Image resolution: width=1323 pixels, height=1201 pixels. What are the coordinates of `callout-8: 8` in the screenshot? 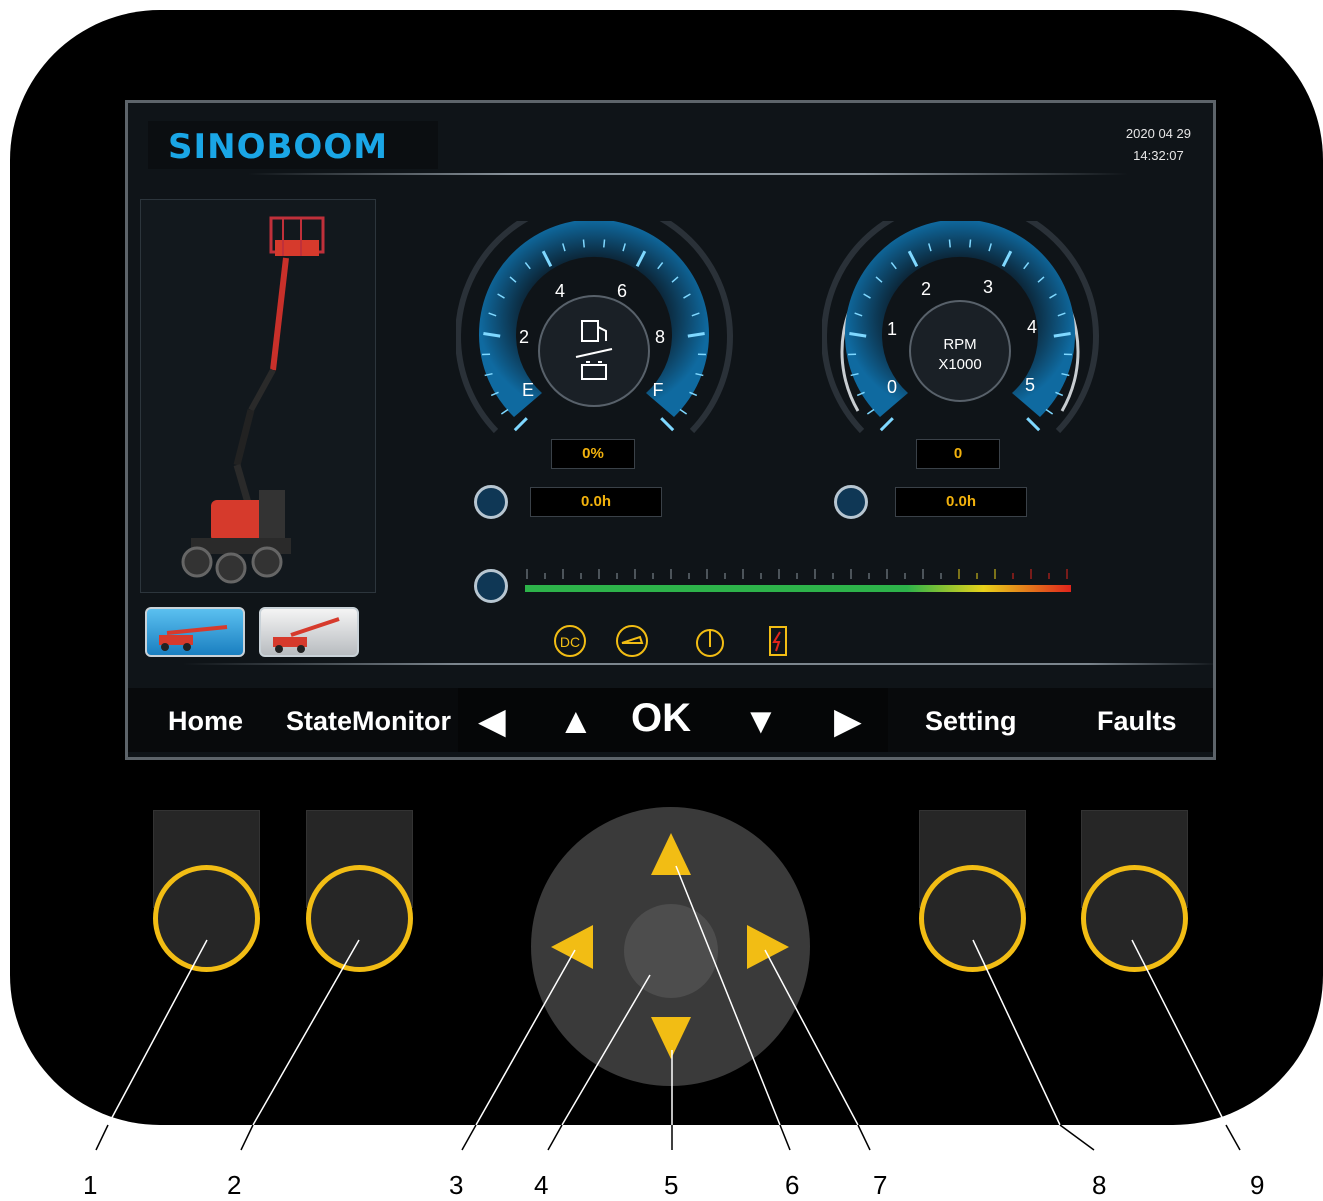 It's located at (1099, 1185).